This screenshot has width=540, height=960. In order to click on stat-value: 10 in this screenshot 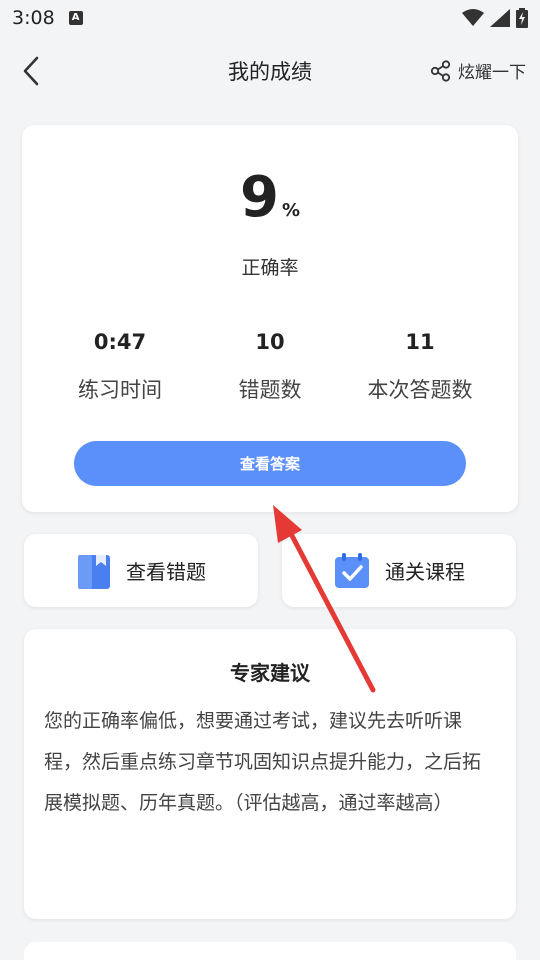, I will do `click(270, 342)`.